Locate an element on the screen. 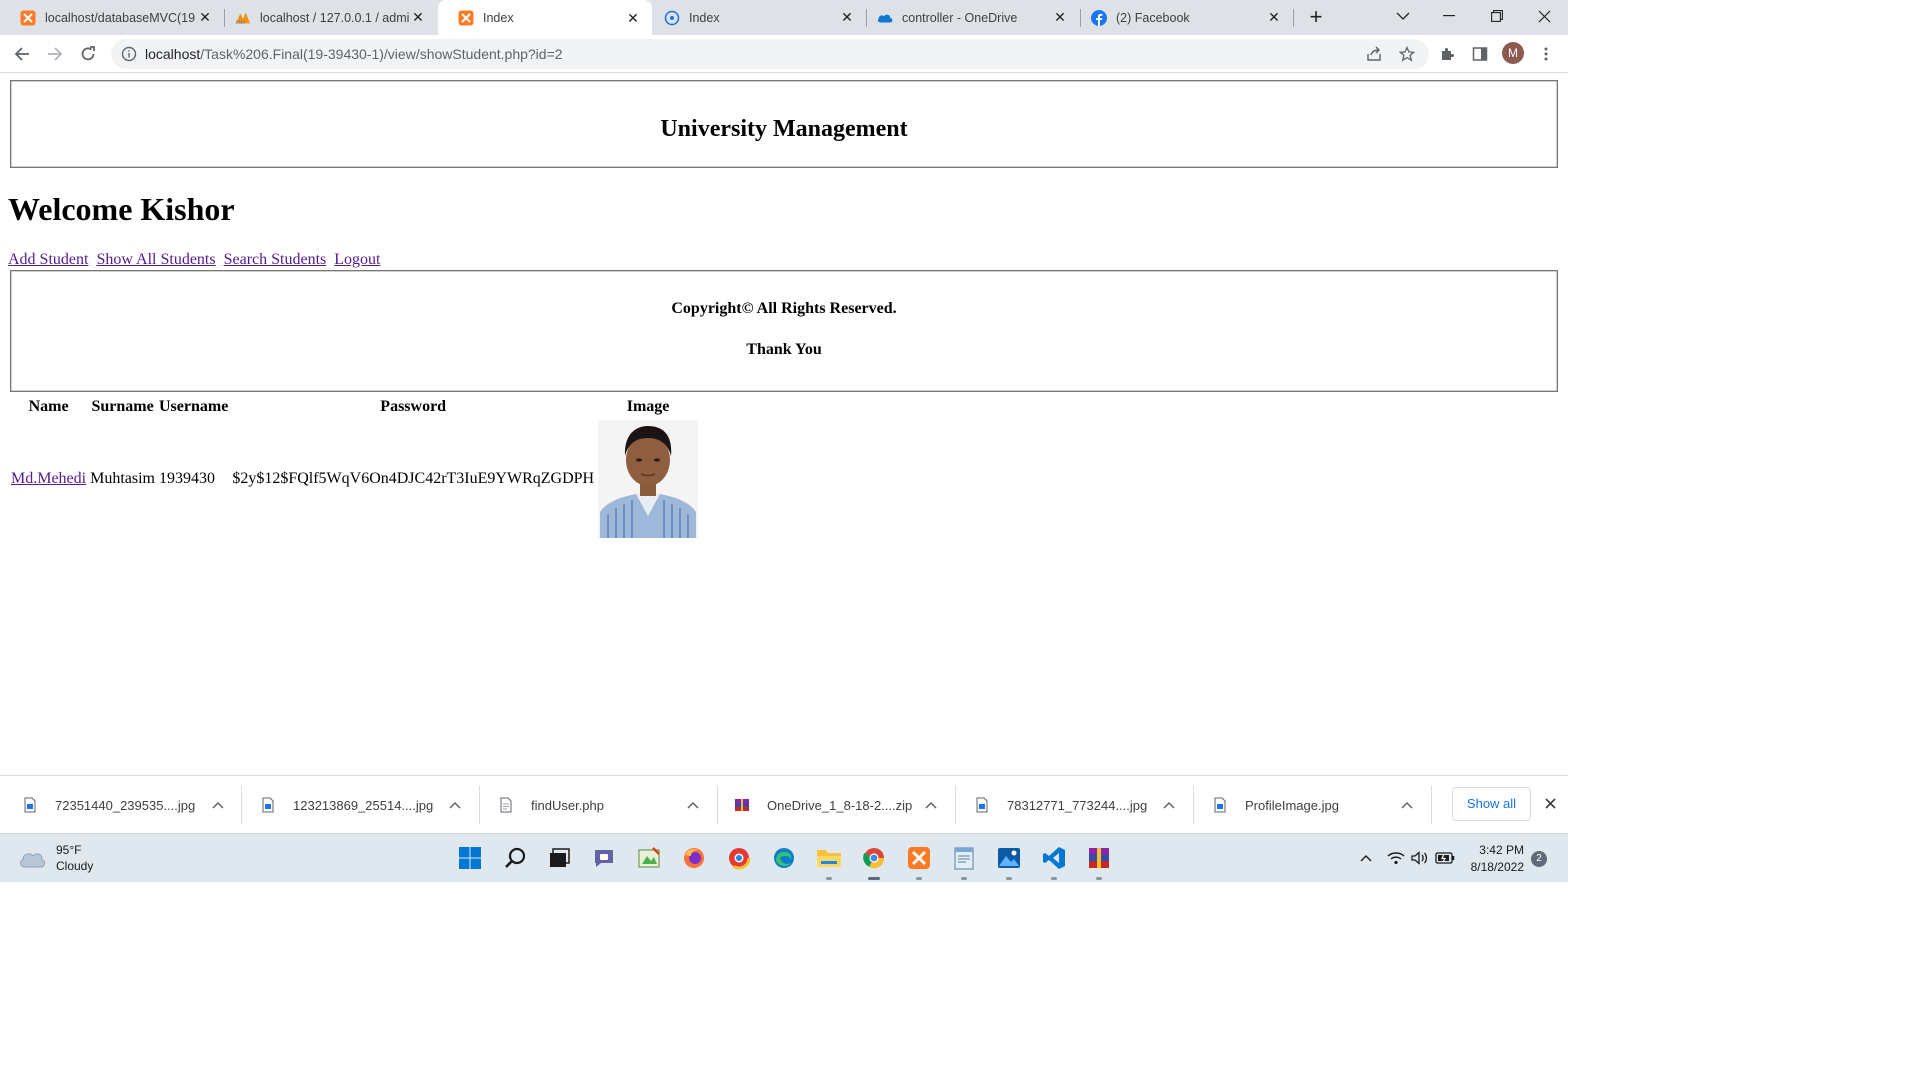 Image resolution: width=1920 pixels, height=1080 pixels. more-vertical-icon is located at coordinates (1546, 54).